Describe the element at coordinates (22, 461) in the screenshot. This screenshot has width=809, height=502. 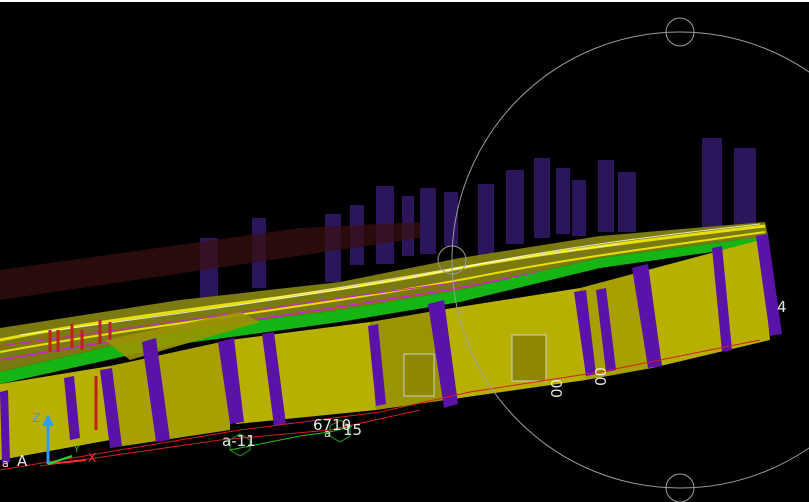
I see `grid-label-left-a: A` at that location.